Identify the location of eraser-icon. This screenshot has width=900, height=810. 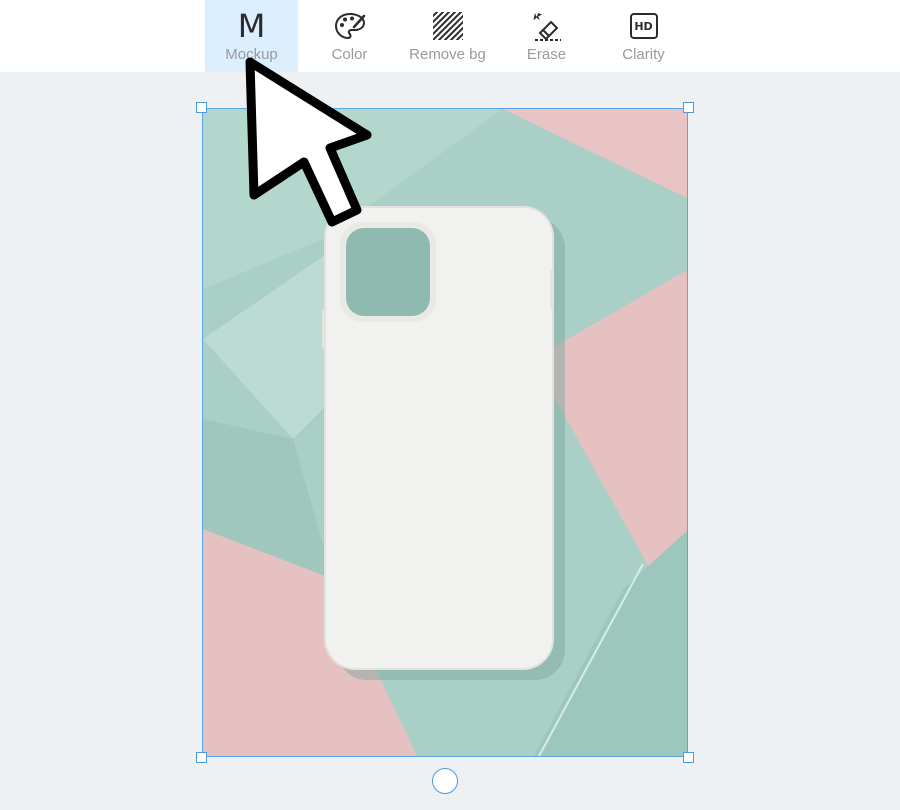
(547, 26).